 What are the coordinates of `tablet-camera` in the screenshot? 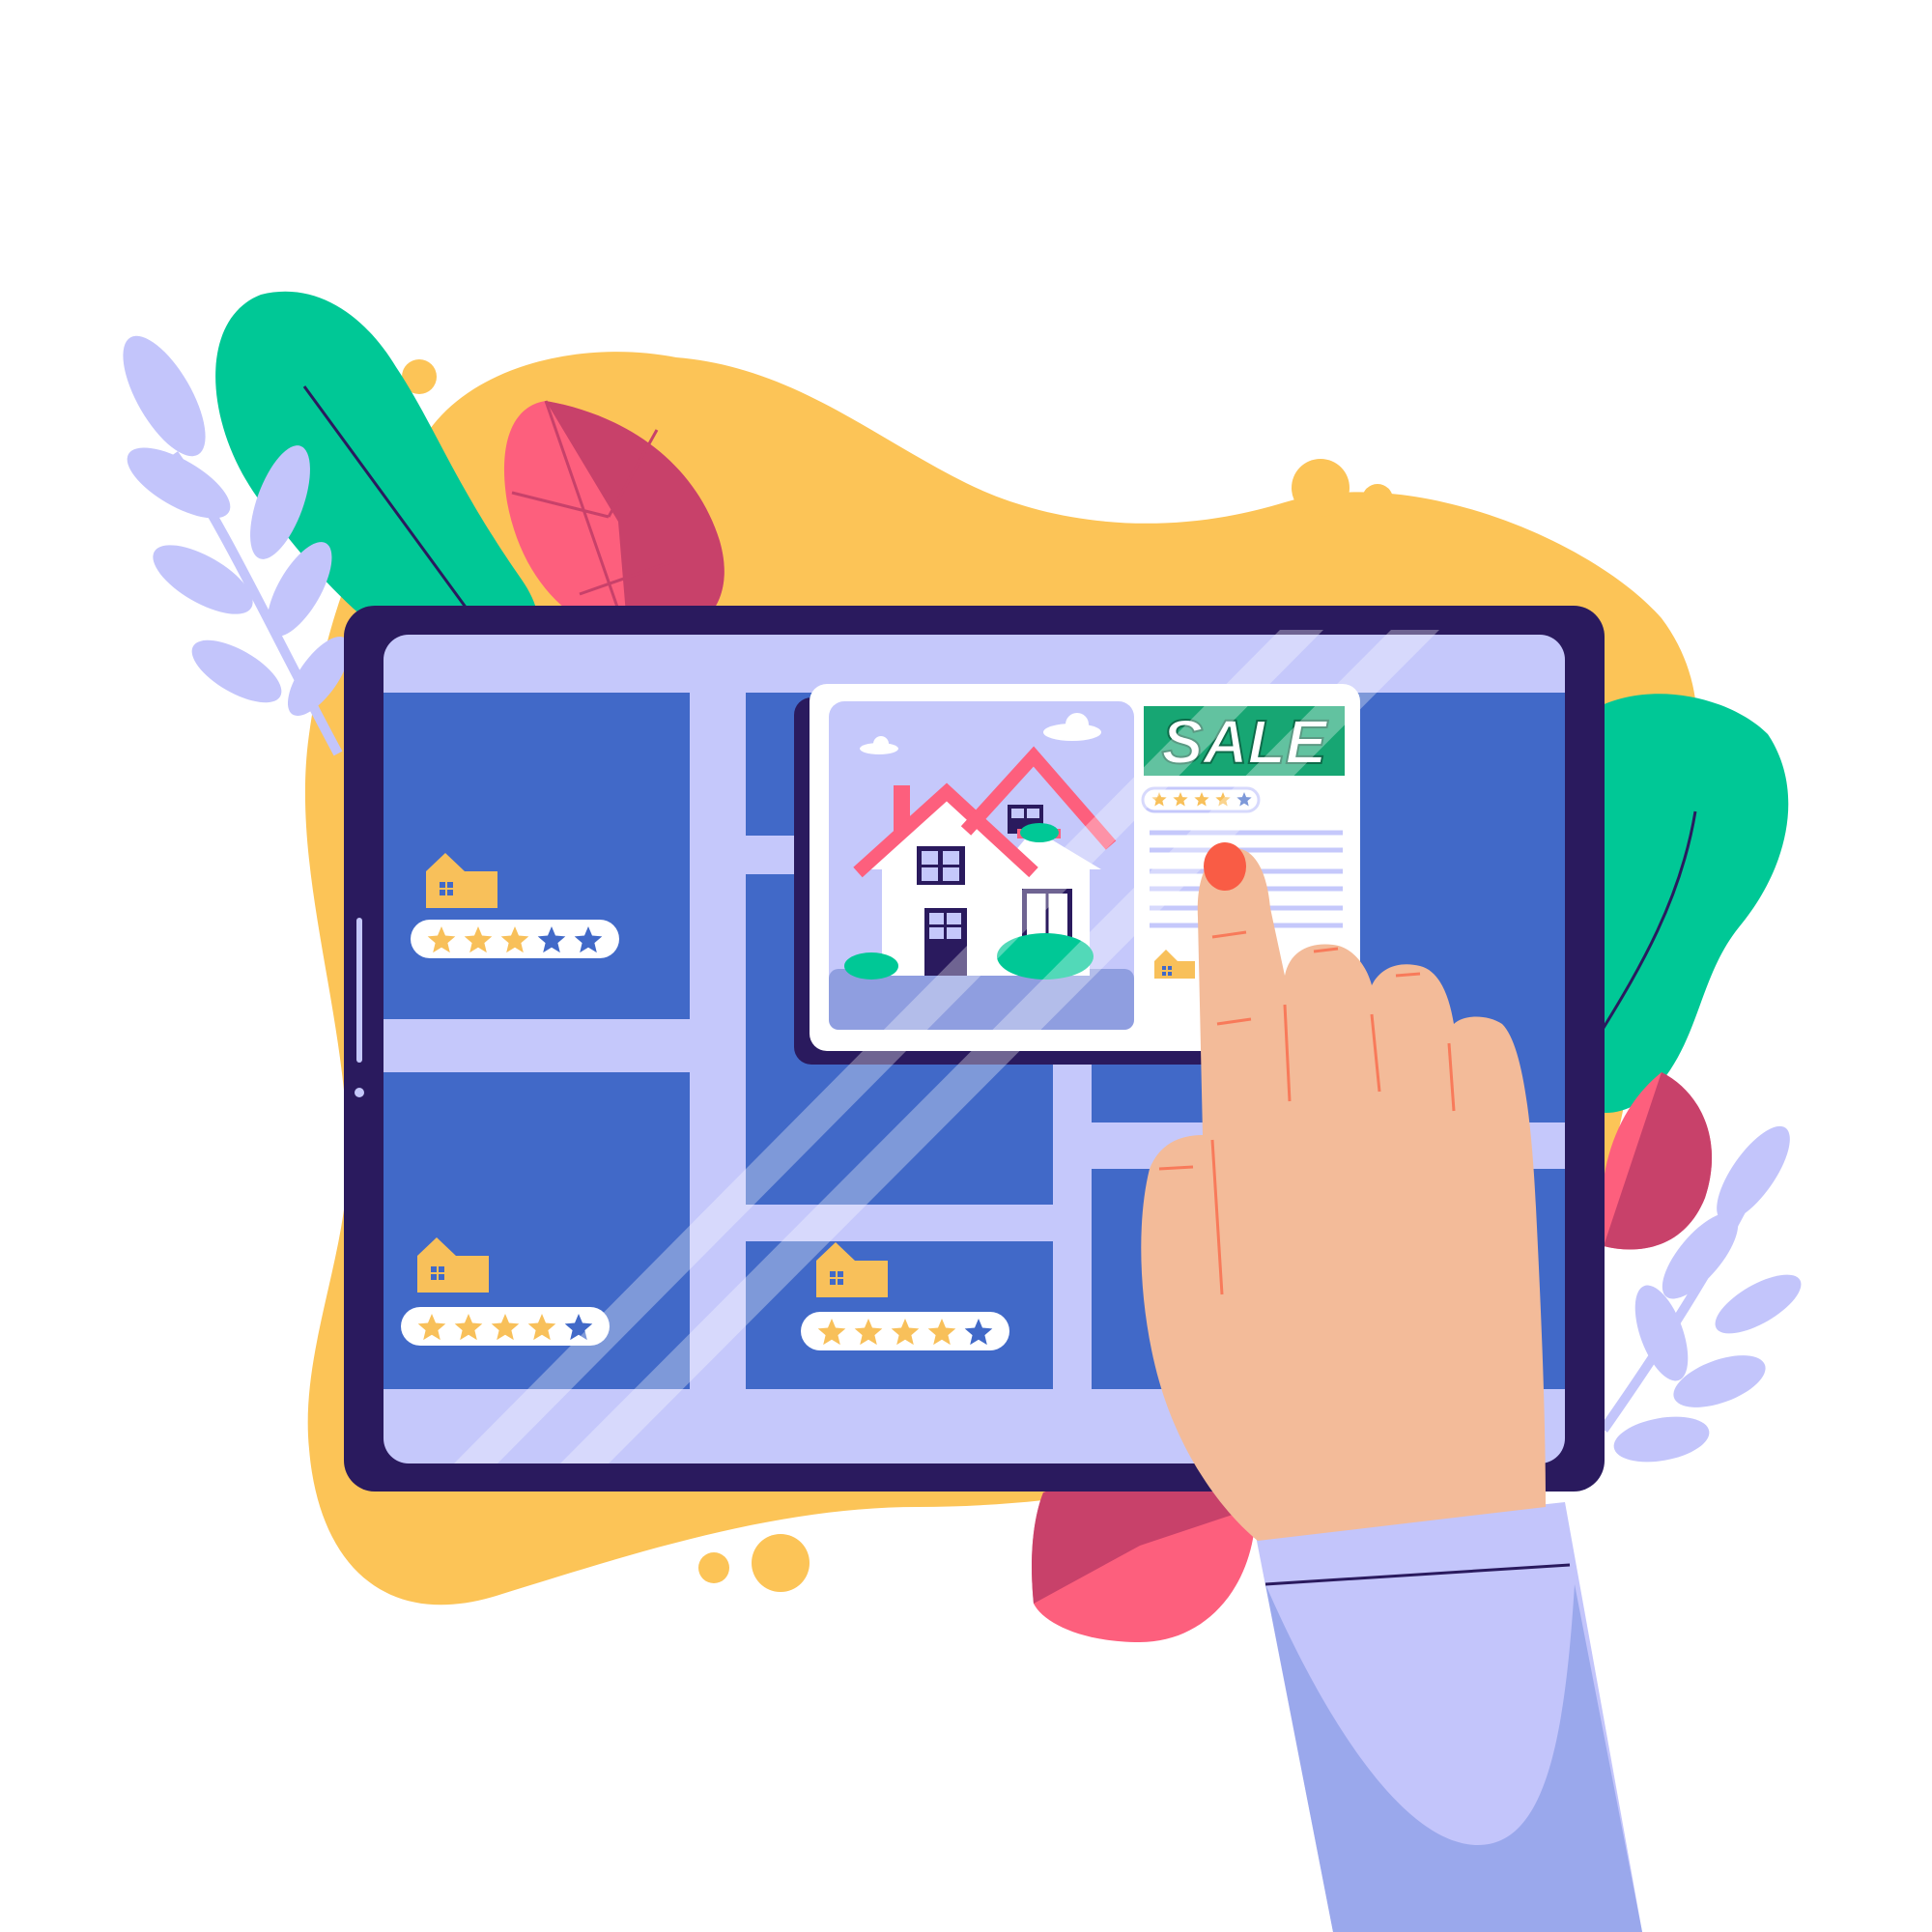 It's located at (359, 1092).